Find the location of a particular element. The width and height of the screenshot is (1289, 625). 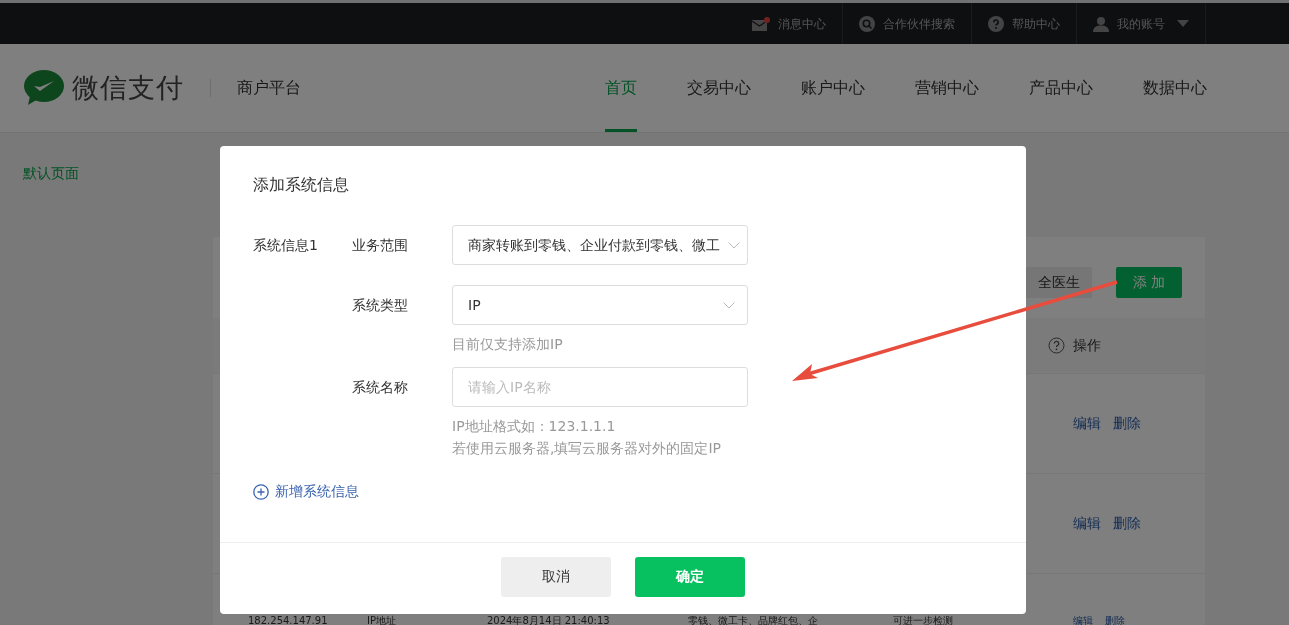

table-cell-text: 2024年8月14日 21:40:13 is located at coordinates (549, 620).